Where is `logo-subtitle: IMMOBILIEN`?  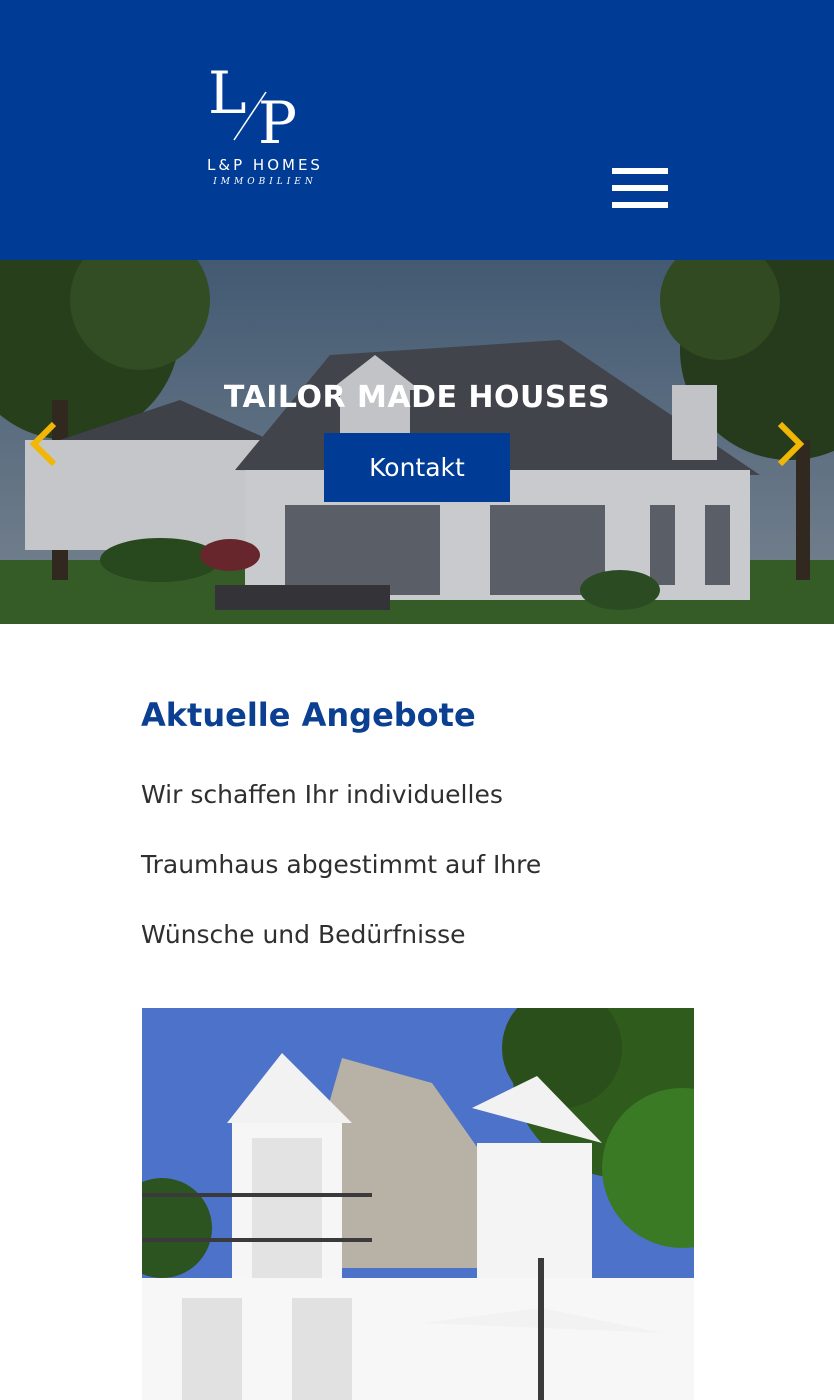 logo-subtitle: IMMOBILIEN is located at coordinates (265, 182).